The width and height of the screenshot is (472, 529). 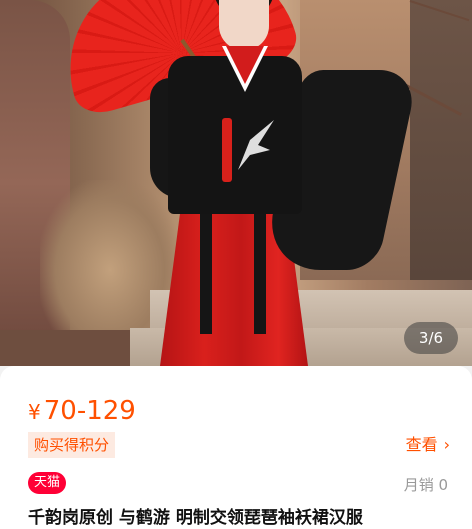 I want to click on price-range: ¥70-129, so click(x=82, y=411).